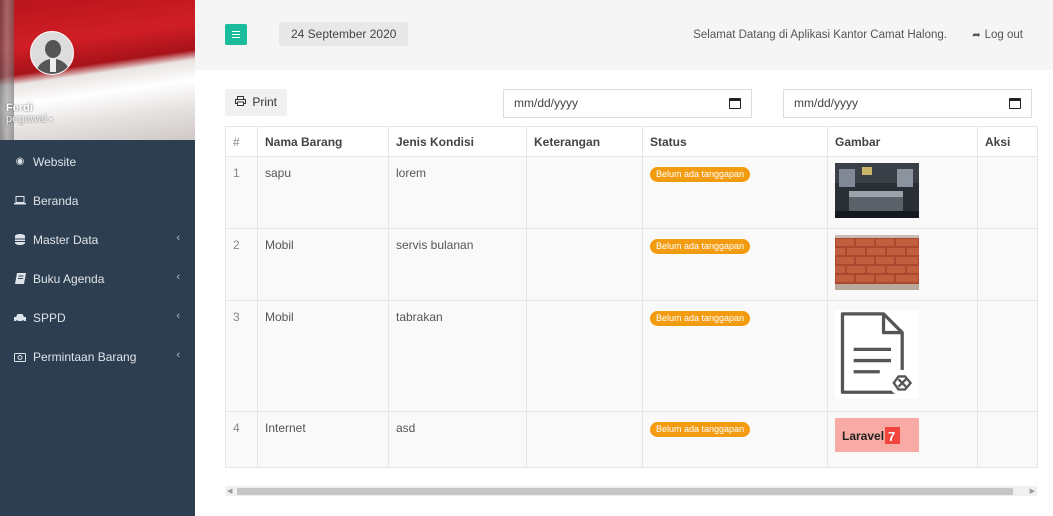  I want to click on sidebar-toggle-button, so click(236, 34).